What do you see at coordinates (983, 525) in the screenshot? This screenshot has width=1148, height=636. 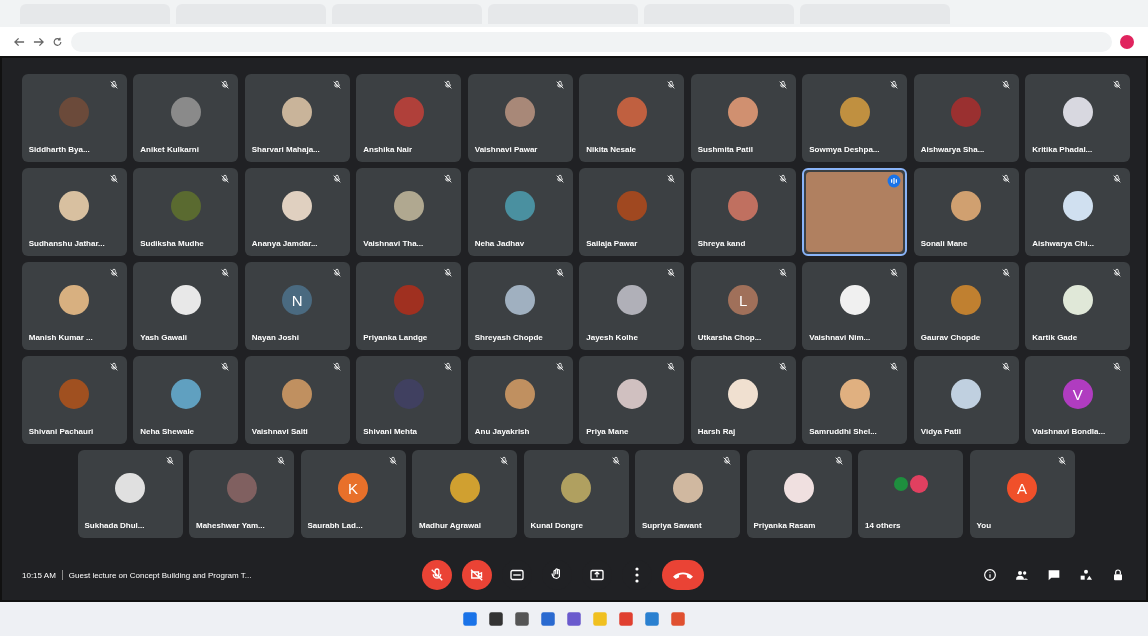 I see `participant-name: You` at bounding box center [983, 525].